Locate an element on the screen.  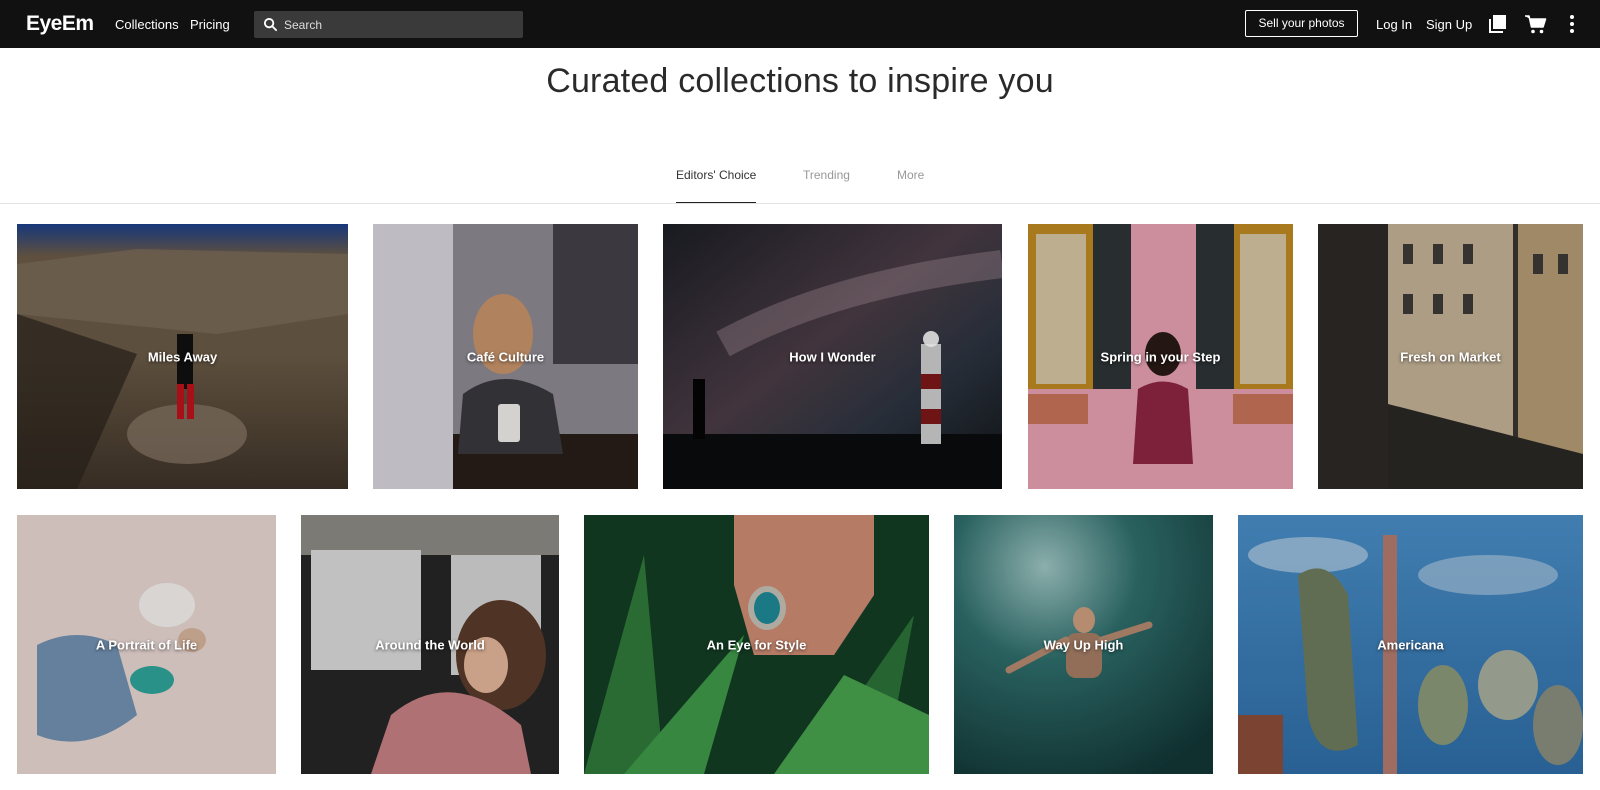
collection-card-americana: Americana is located at coordinates (1410, 644).